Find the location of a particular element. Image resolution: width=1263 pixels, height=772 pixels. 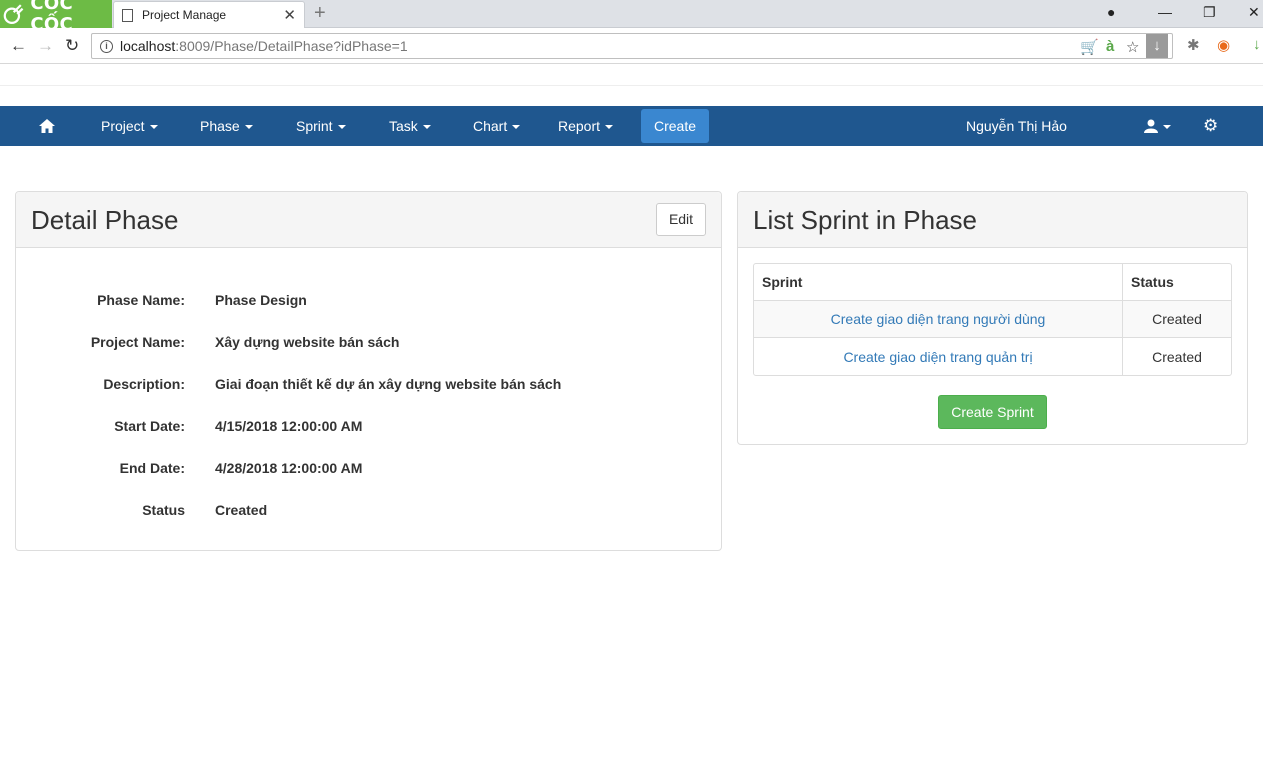

vietnamese-input-icon: à is located at coordinates (1110, 46).